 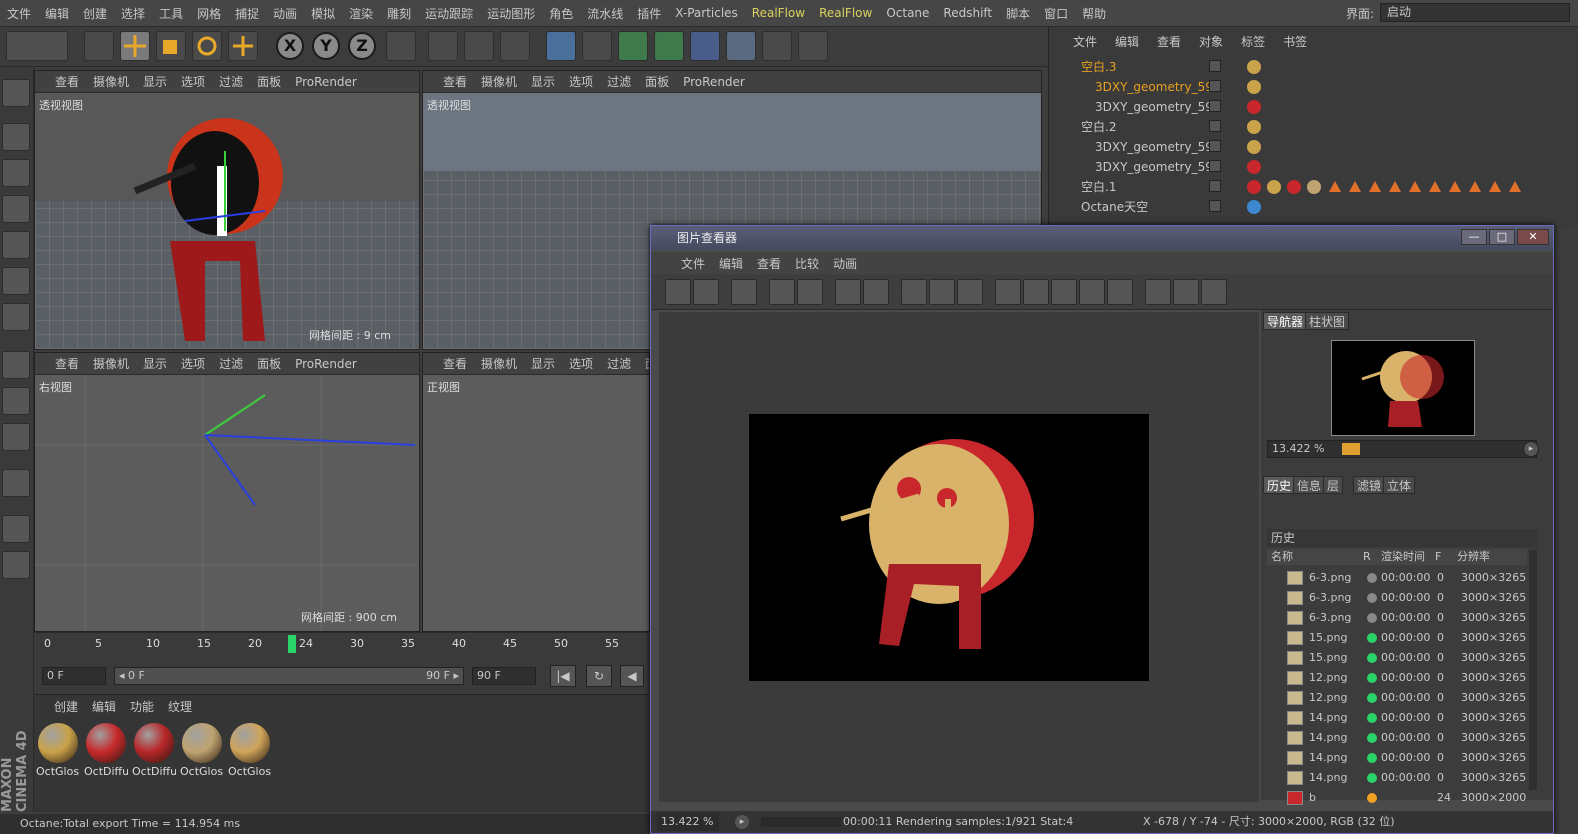 What do you see at coordinates (876, 292) in the screenshot?
I see `paste-icon` at bounding box center [876, 292].